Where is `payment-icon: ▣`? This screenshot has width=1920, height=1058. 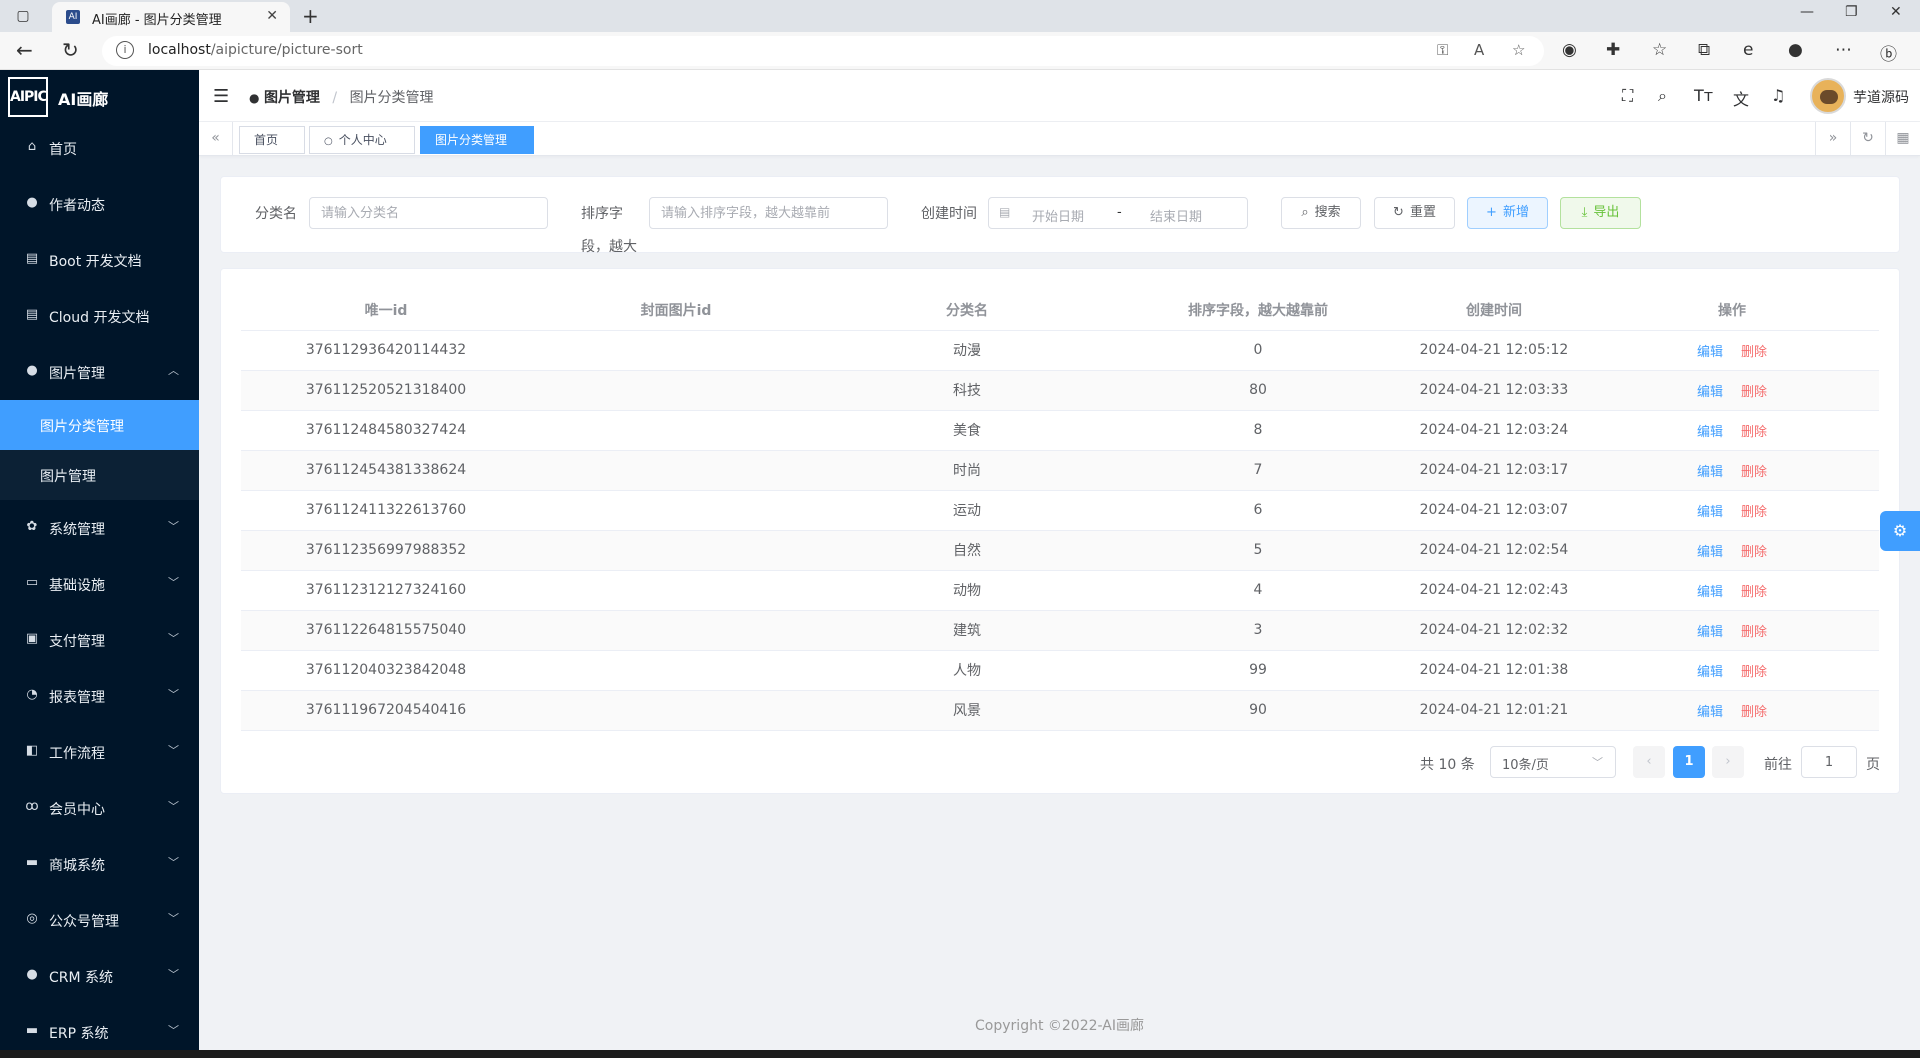
payment-icon: ▣ is located at coordinates (32, 638).